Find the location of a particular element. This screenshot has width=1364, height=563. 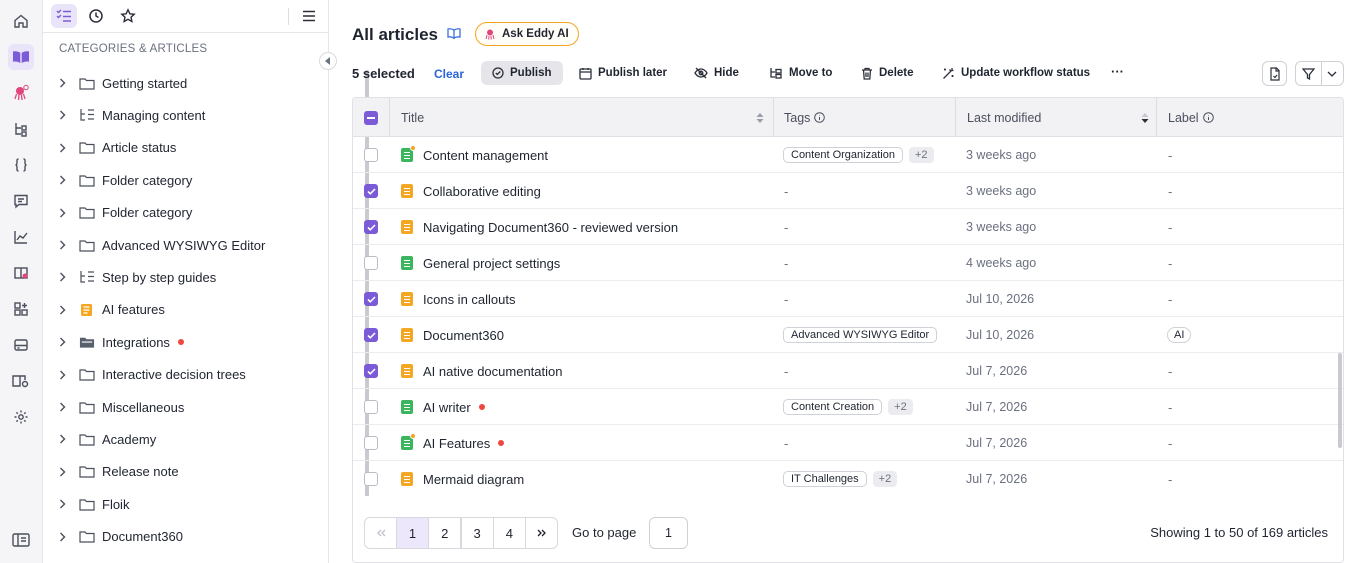

knowledge-base-icon is located at coordinates (21, 57).